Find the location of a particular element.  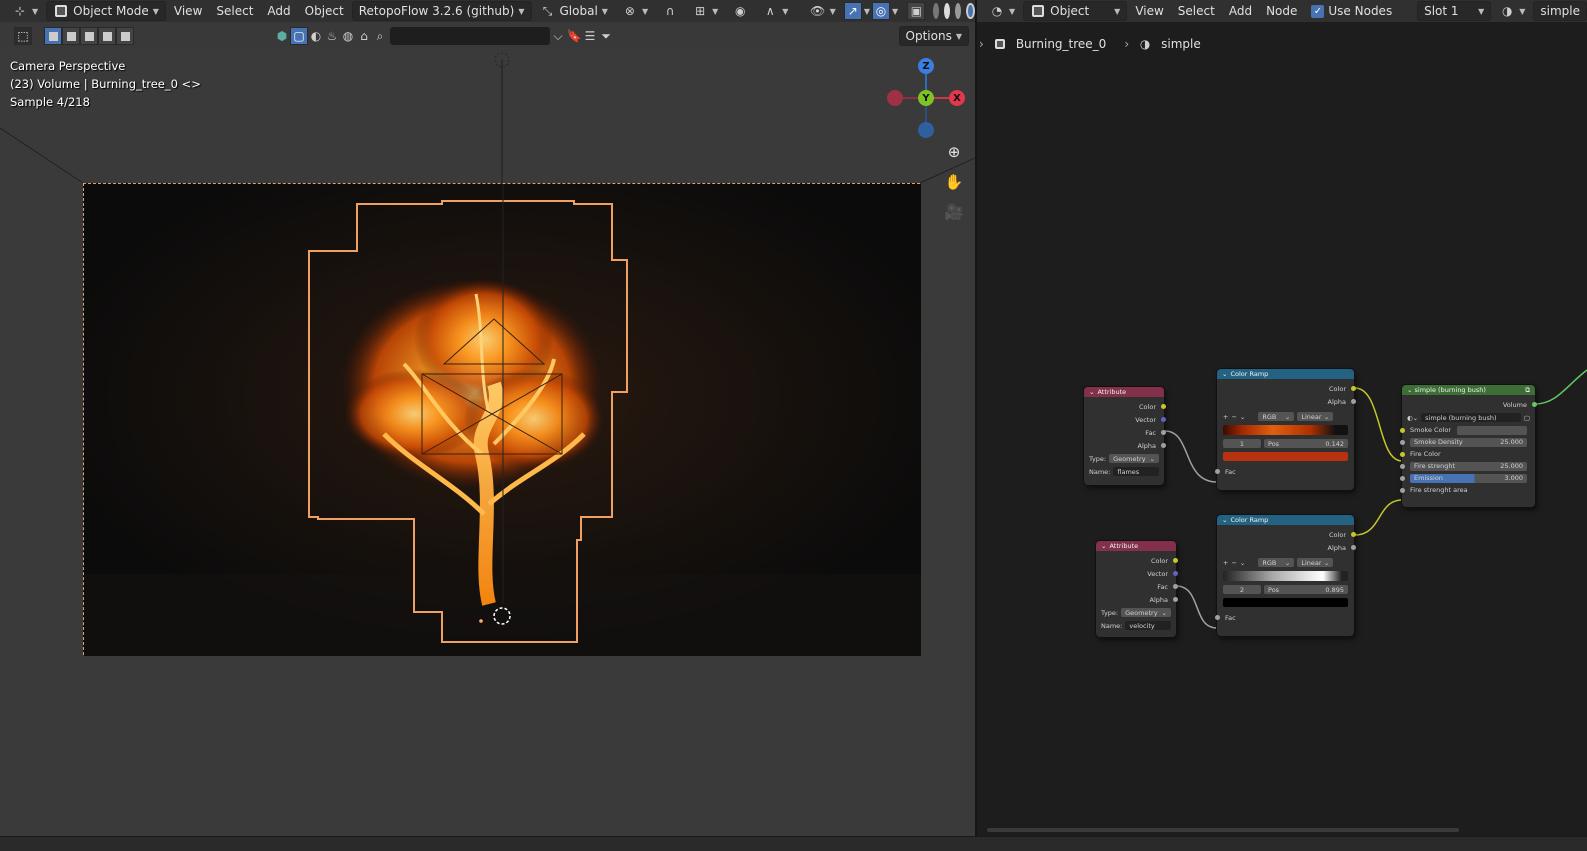

smoke-density-field: Smoke Density 25.000 is located at coordinates (1468, 442).